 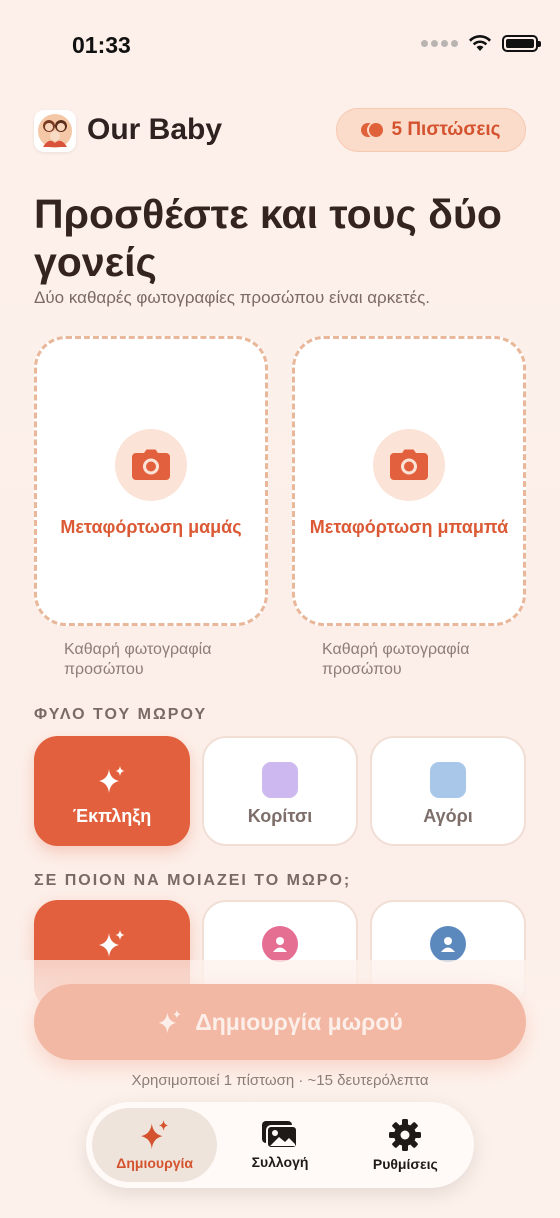 What do you see at coordinates (521, 43) in the screenshot?
I see `battery-icon` at bounding box center [521, 43].